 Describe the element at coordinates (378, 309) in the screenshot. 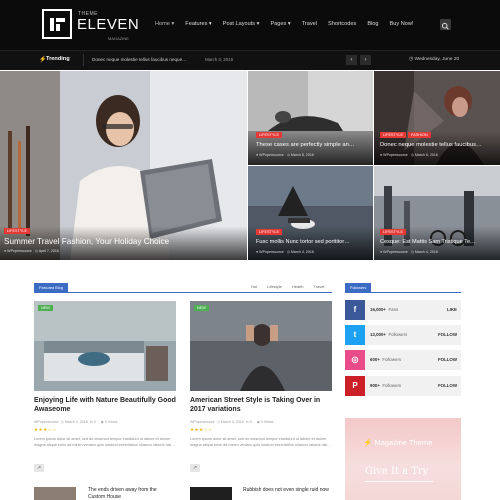

I see `facebook-count: 16,000+` at that location.